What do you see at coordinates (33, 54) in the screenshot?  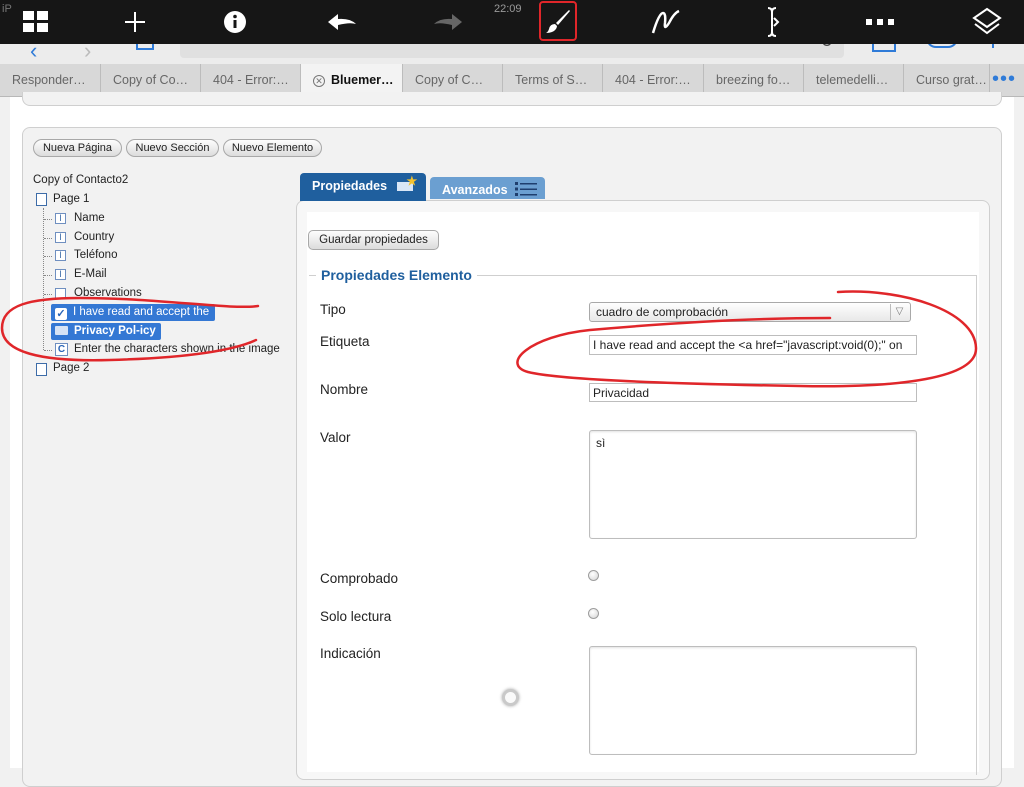 I see `back-icon: ‹` at bounding box center [33, 54].